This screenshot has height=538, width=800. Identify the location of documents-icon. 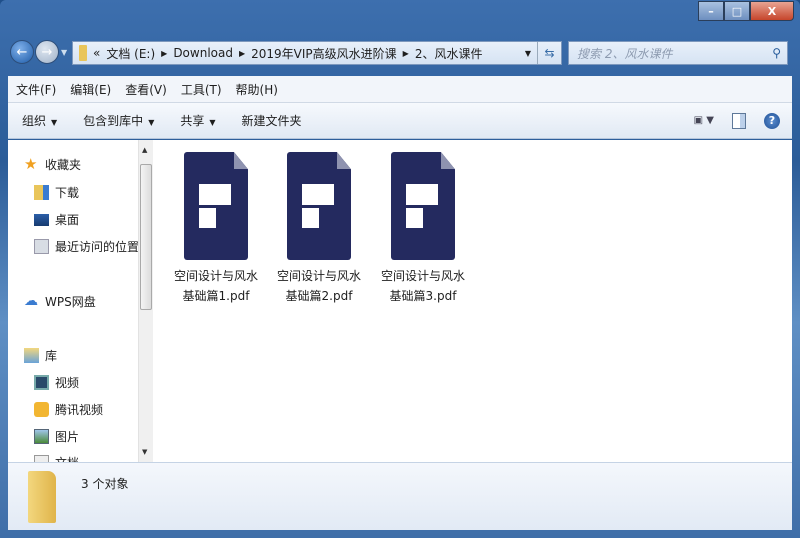
(41, 458).